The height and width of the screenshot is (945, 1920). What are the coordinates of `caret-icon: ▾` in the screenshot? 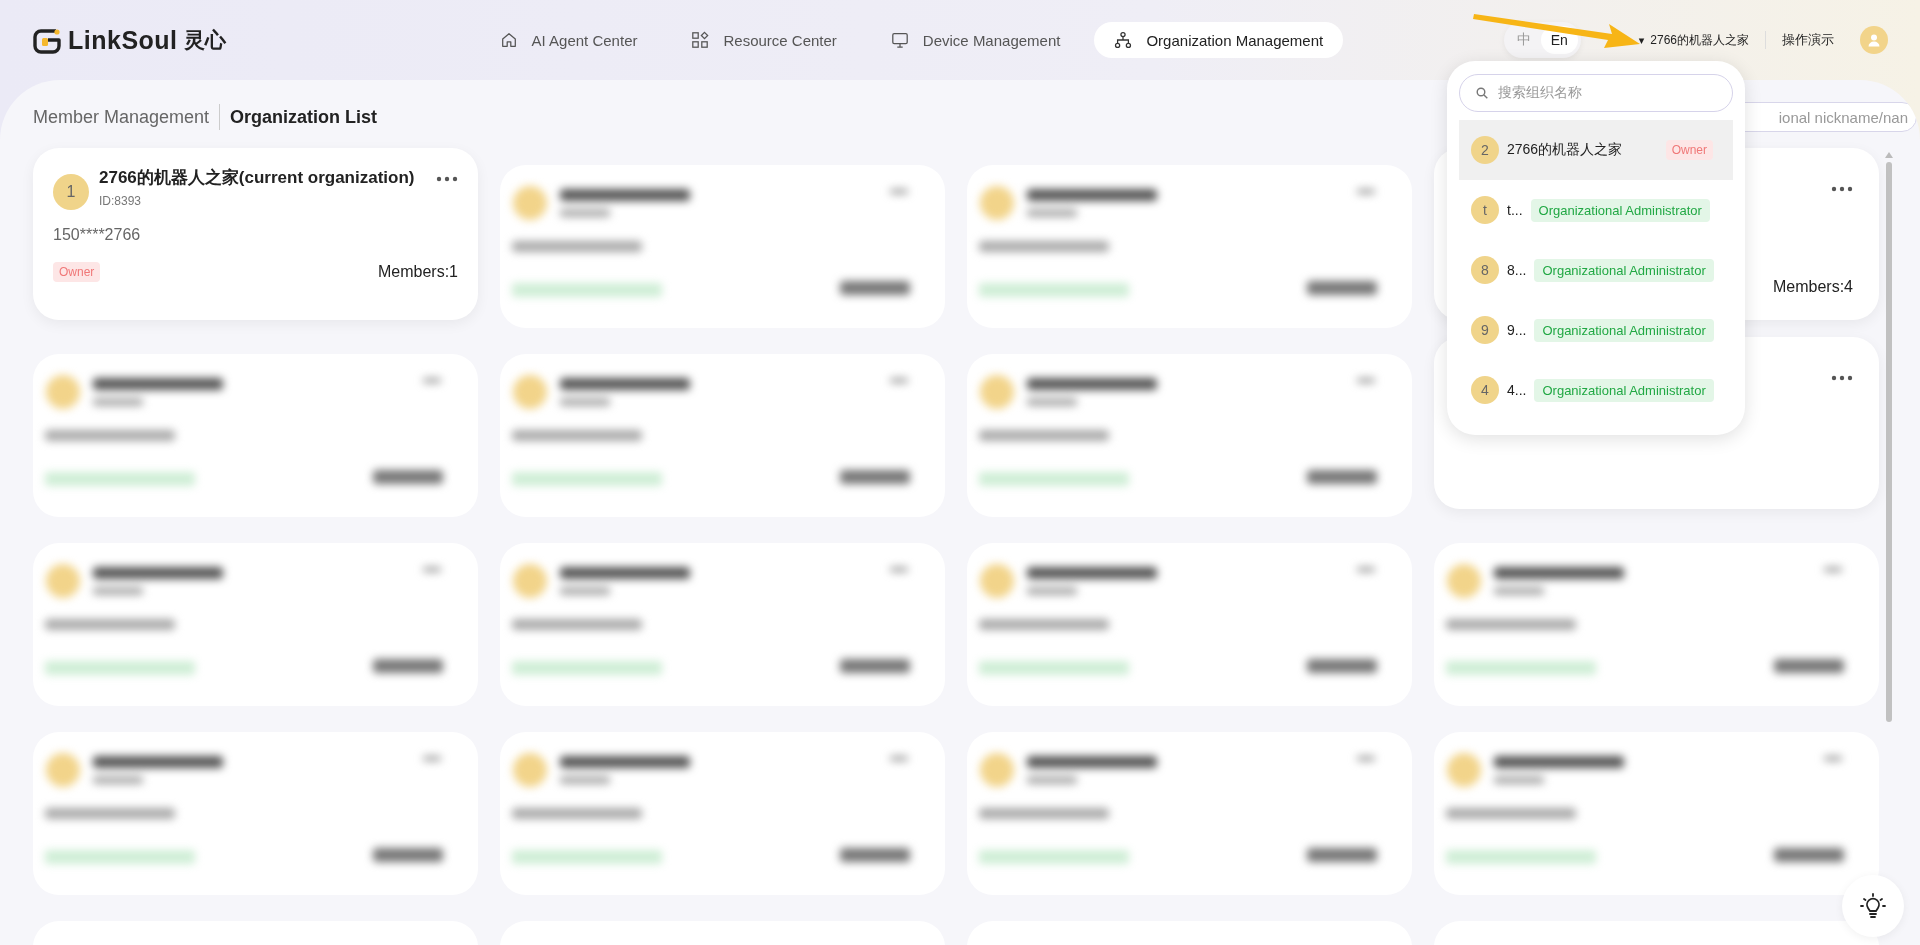 It's located at (1641, 40).